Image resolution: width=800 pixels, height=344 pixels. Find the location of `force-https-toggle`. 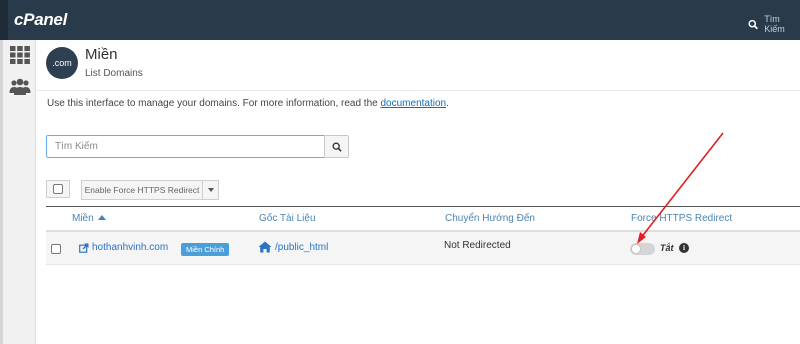

force-https-toggle is located at coordinates (642, 249).